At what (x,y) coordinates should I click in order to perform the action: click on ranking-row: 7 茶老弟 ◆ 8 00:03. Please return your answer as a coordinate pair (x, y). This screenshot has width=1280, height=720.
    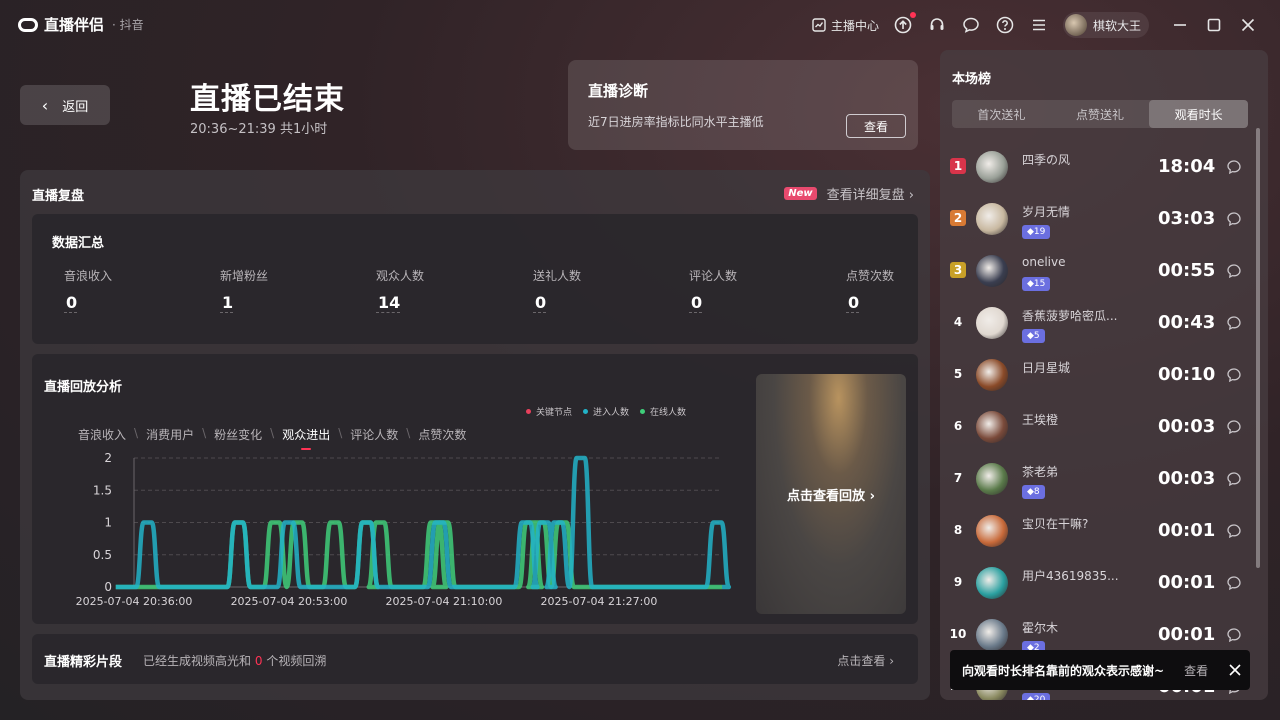
    Looking at the image, I should click on (1095, 480).